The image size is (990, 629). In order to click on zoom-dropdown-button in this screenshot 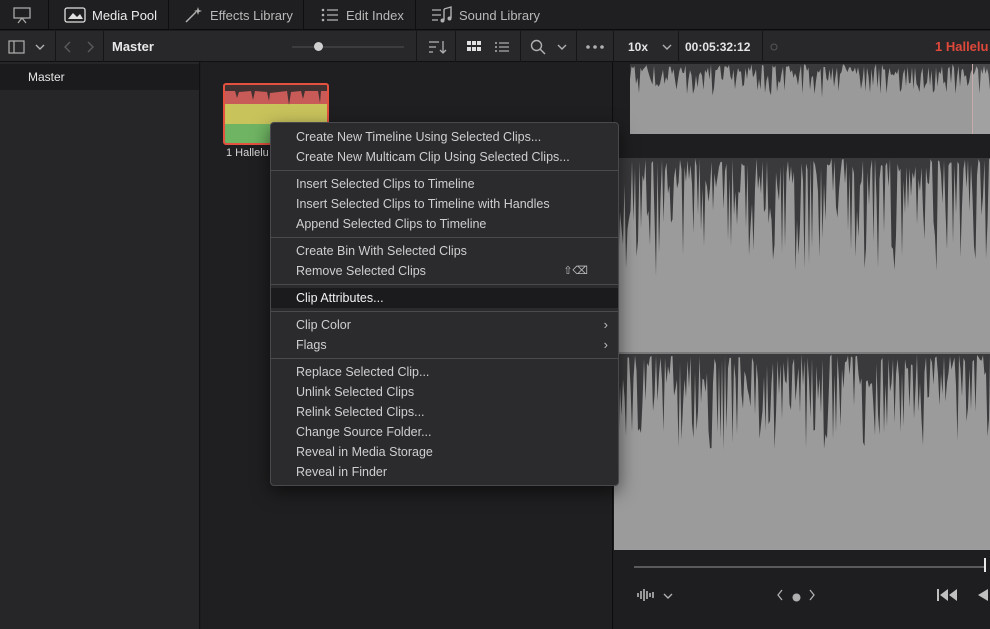, I will do `click(667, 46)`.